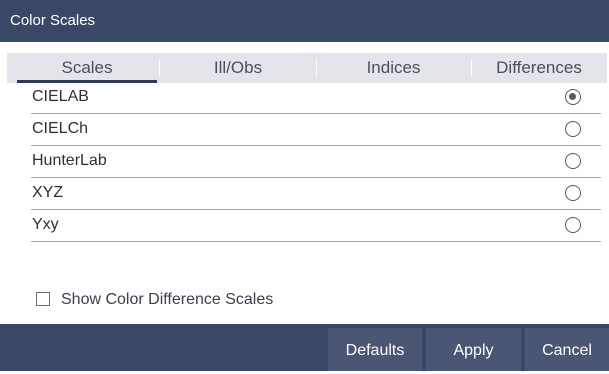  I want to click on scale-row-xyz: XYZ, so click(316, 194).